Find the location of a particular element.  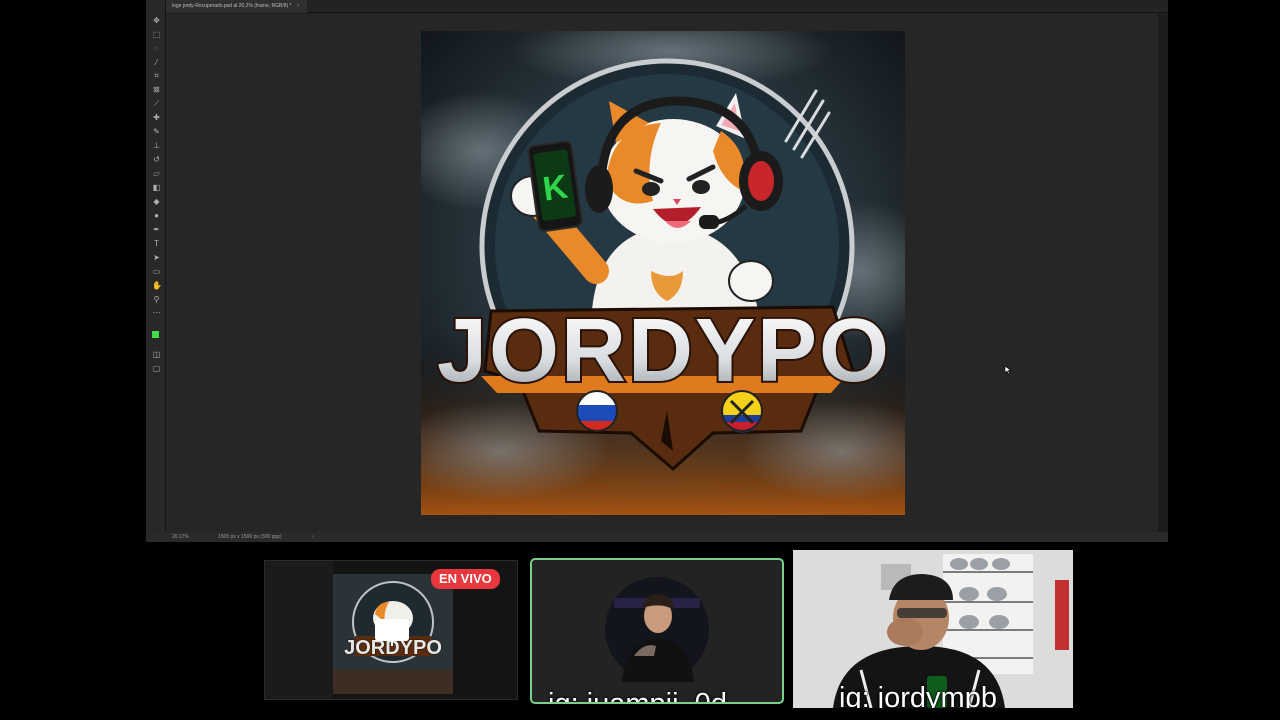

screen-share-icon is located at coordinates (392, 630).